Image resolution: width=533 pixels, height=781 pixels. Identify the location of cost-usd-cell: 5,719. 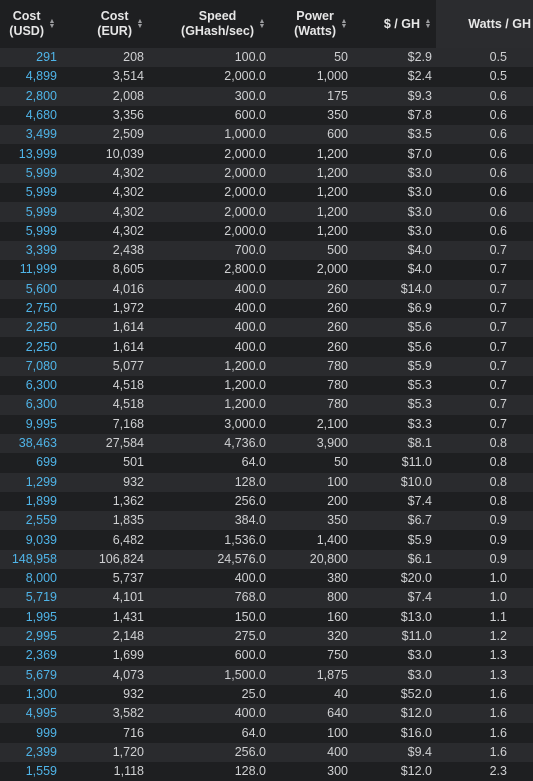
(30, 598).